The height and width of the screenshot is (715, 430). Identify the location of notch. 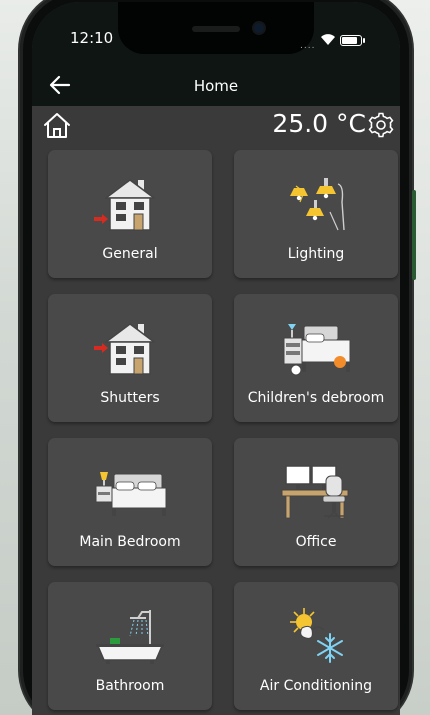
(216, 28).